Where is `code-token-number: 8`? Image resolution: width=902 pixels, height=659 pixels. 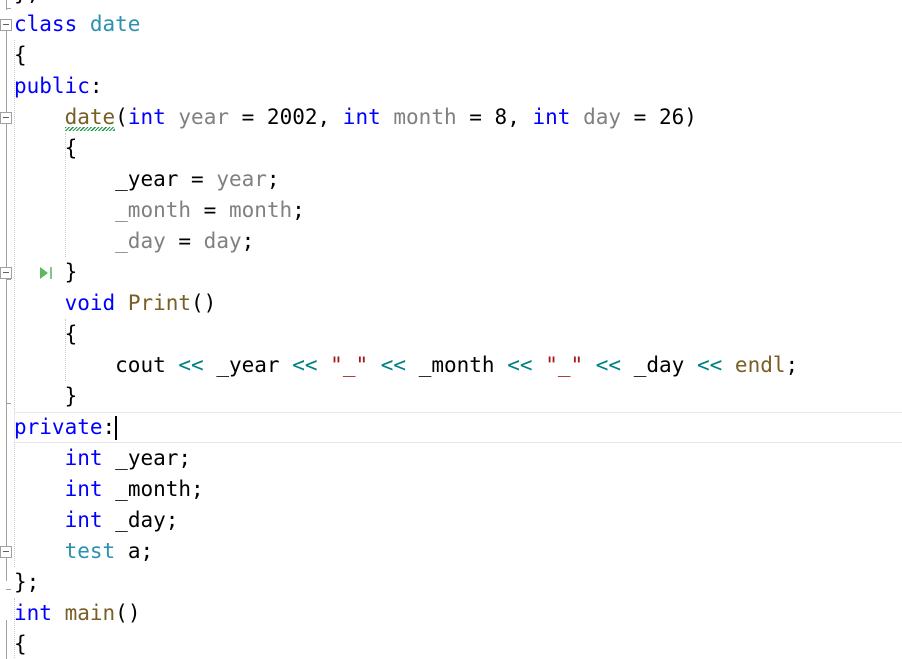 code-token-number: 8 is located at coordinates (501, 117).